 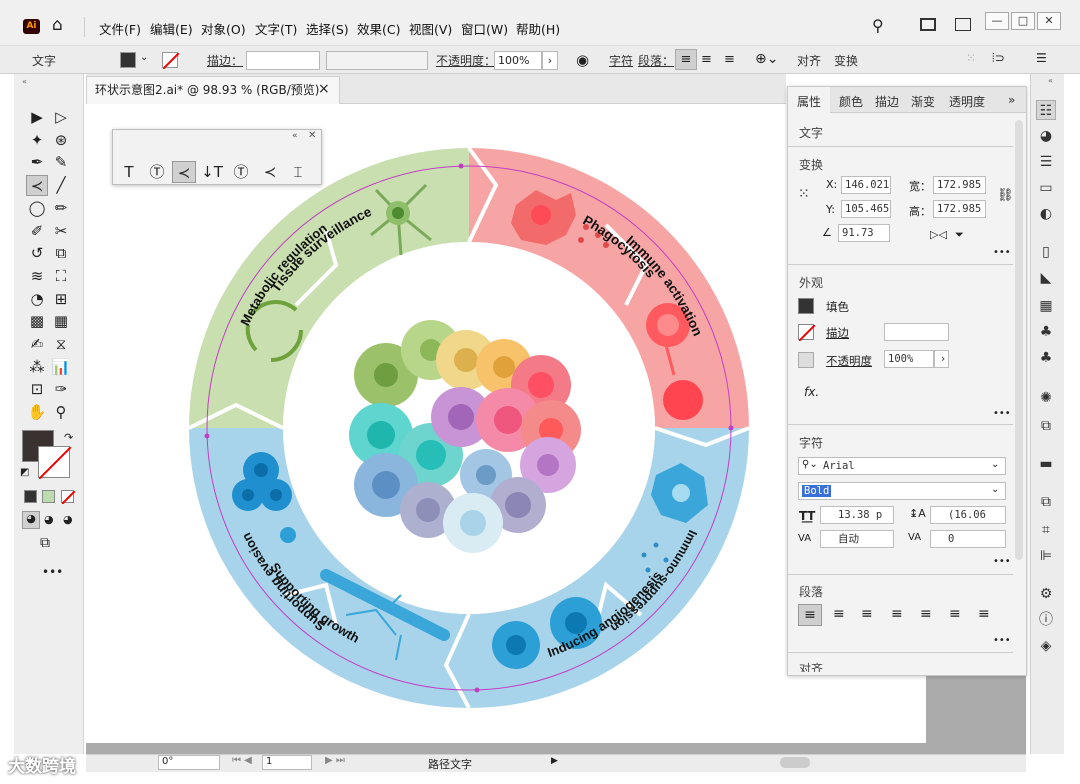 I want to click on panel-icon: ⦙⊃, so click(x=998, y=58).